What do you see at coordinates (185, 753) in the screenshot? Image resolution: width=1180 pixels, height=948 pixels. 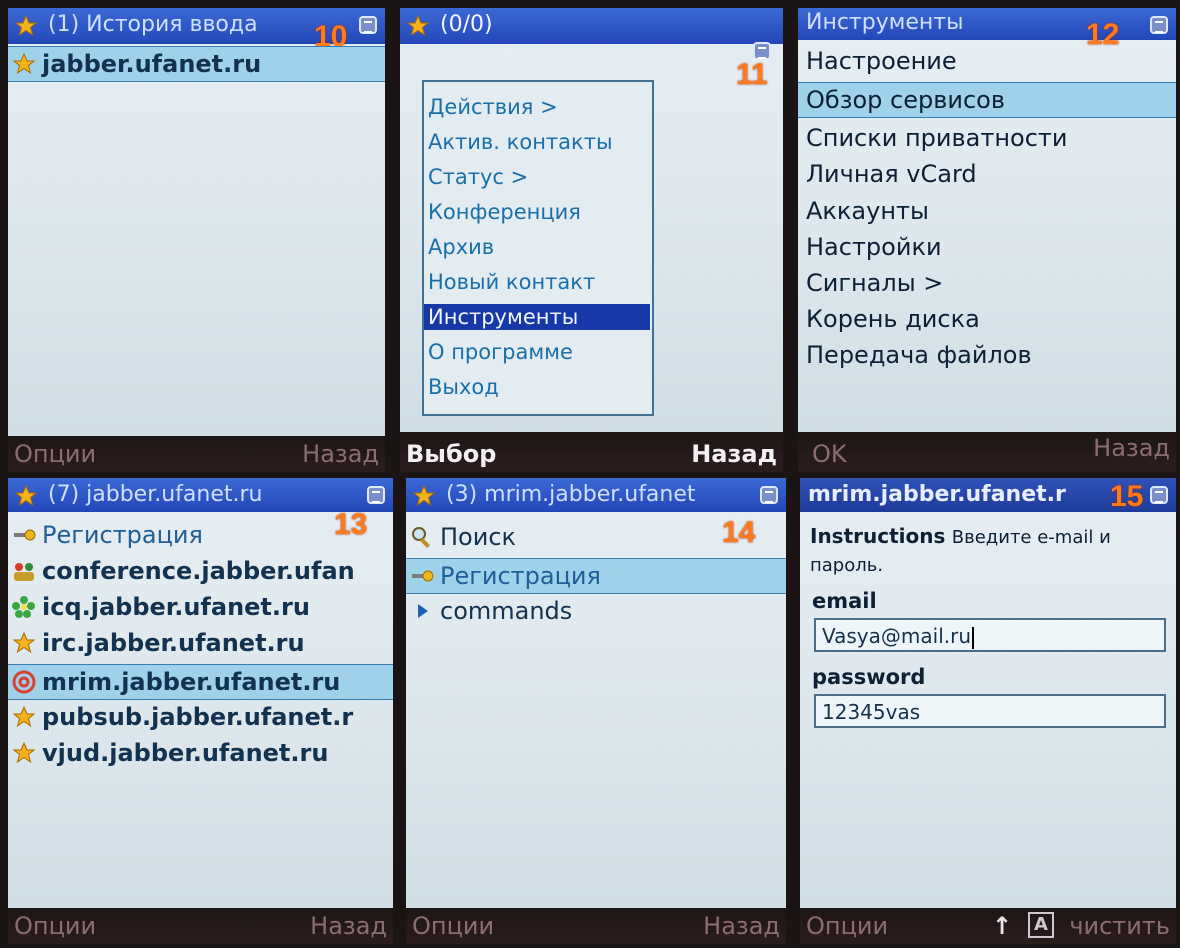 I see `list-item-label: vjud.jabber.ufanet.ru` at bounding box center [185, 753].